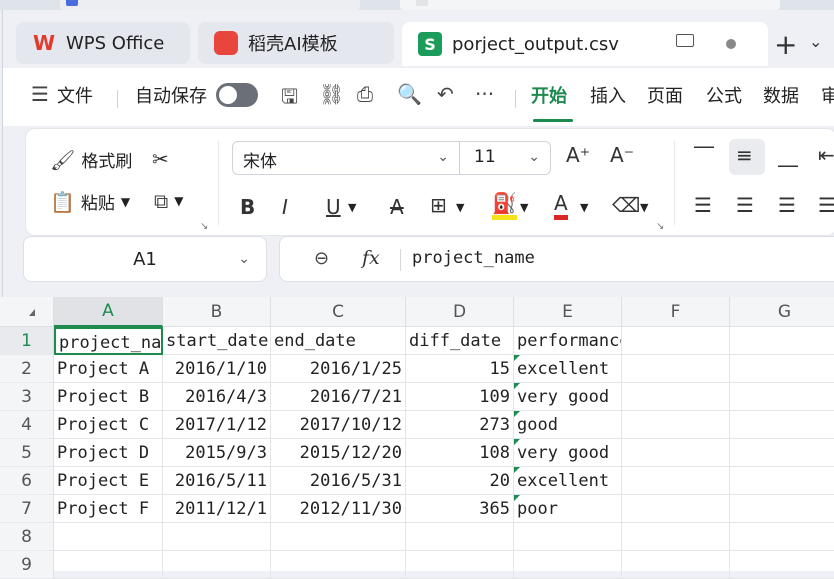  I want to click on more-icon: ···, so click(484, 94).